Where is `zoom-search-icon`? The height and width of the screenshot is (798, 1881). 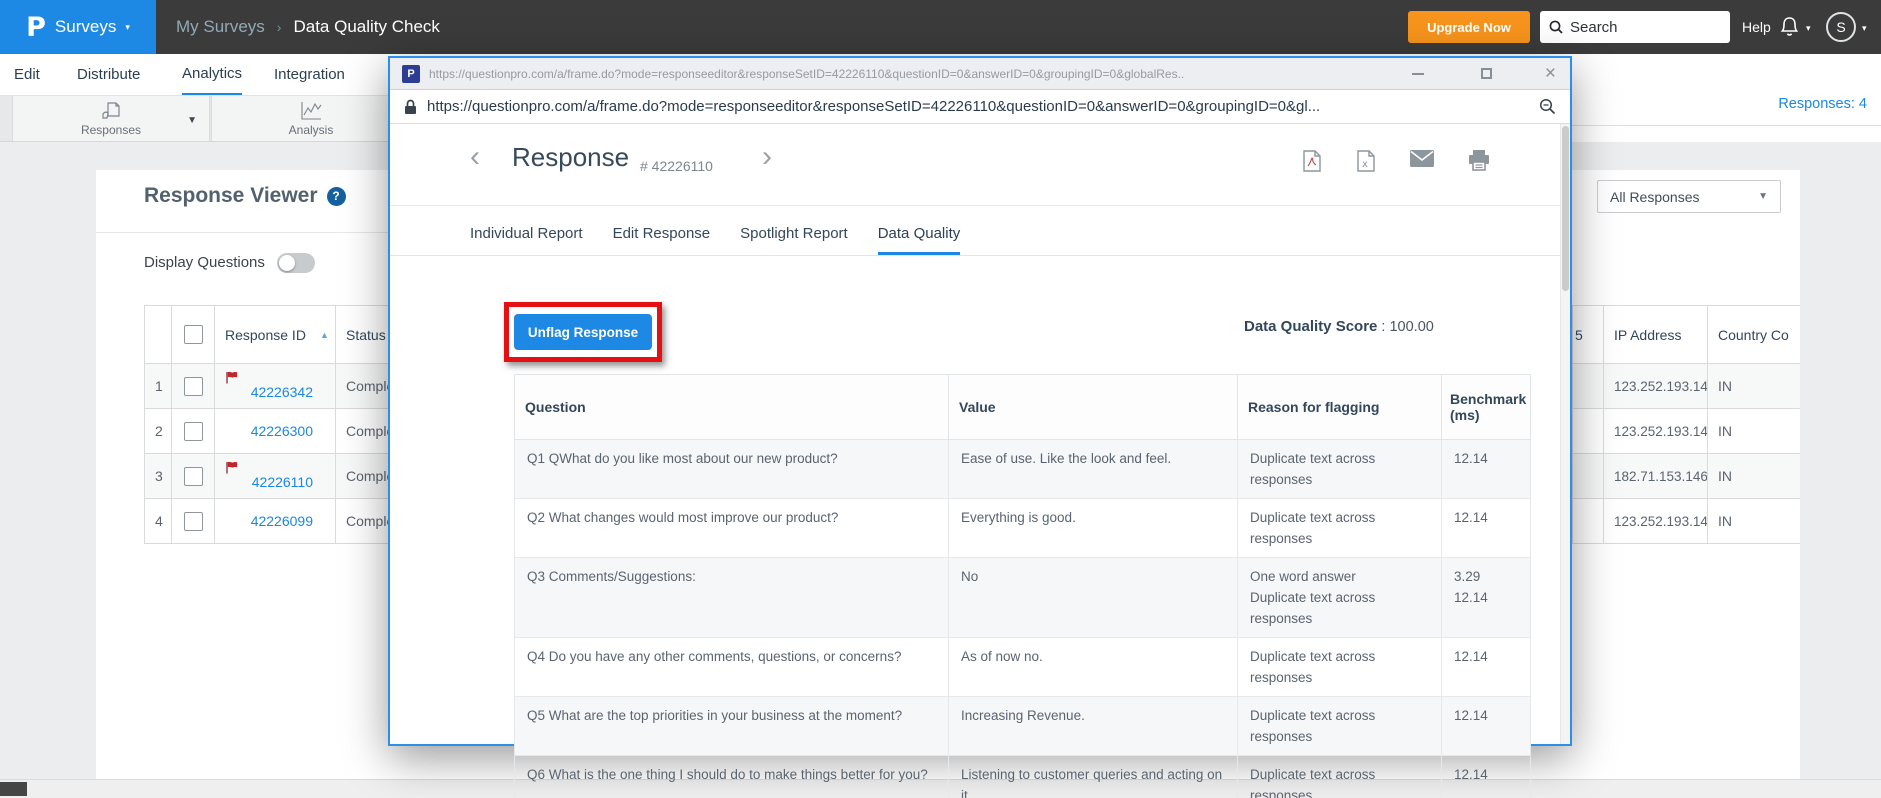
zoom-search-icon is located at coordinates (1547, 106).